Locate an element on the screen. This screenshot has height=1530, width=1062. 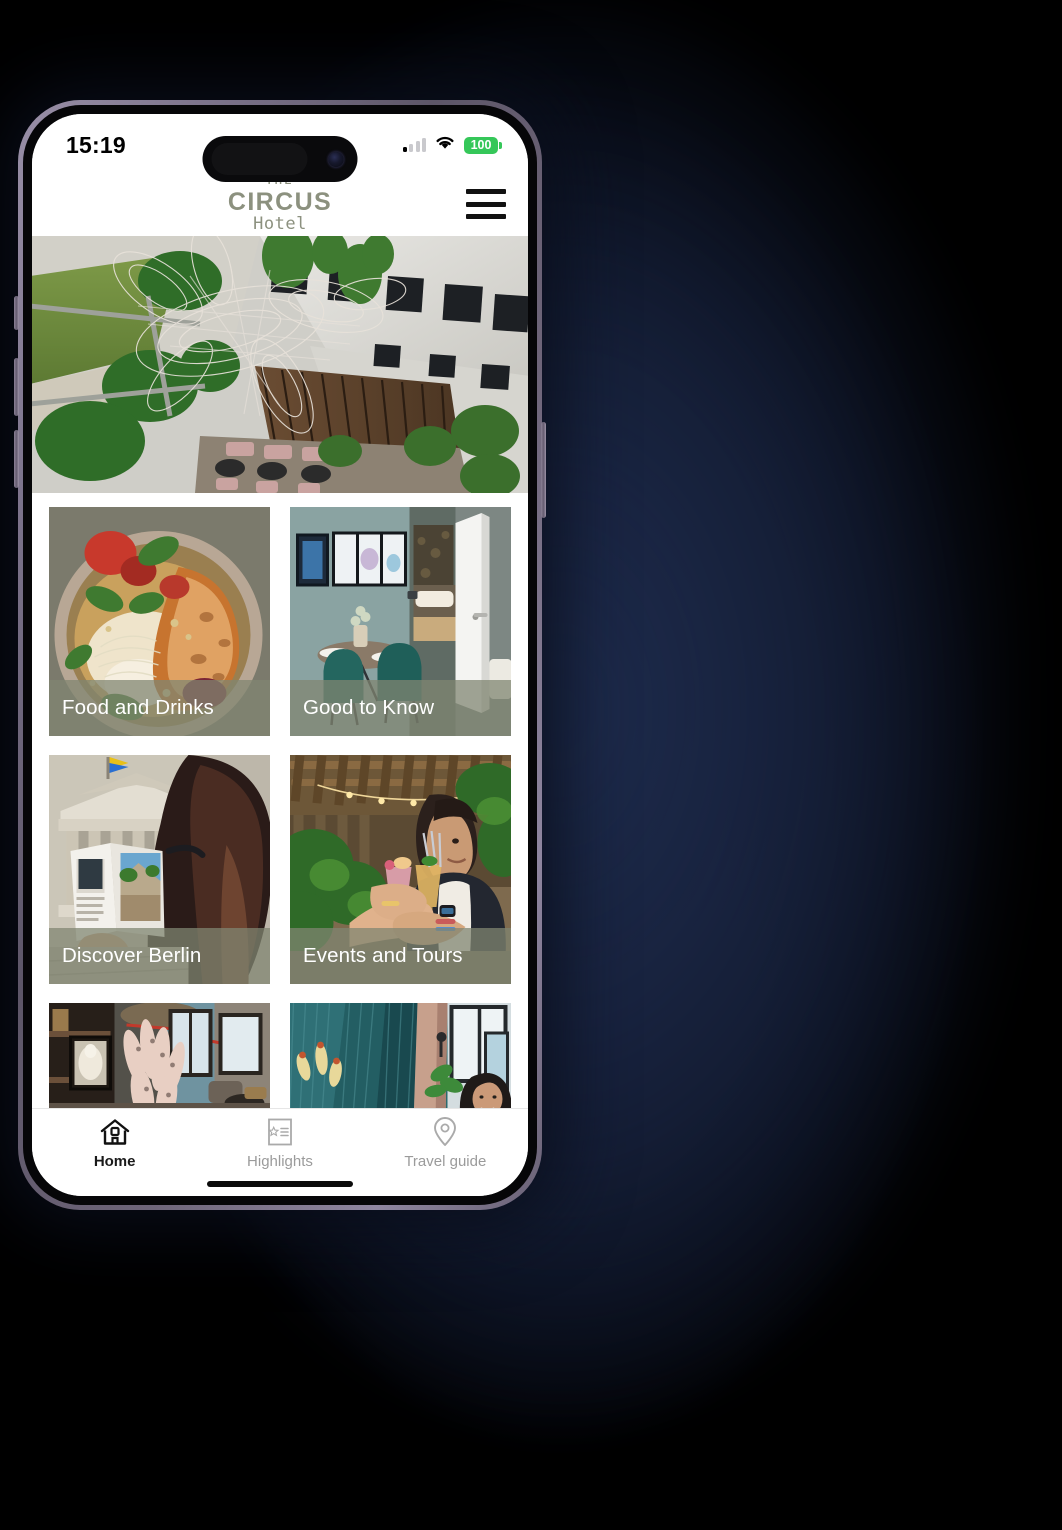
dynamic-island is located at coordinates (280, 159).